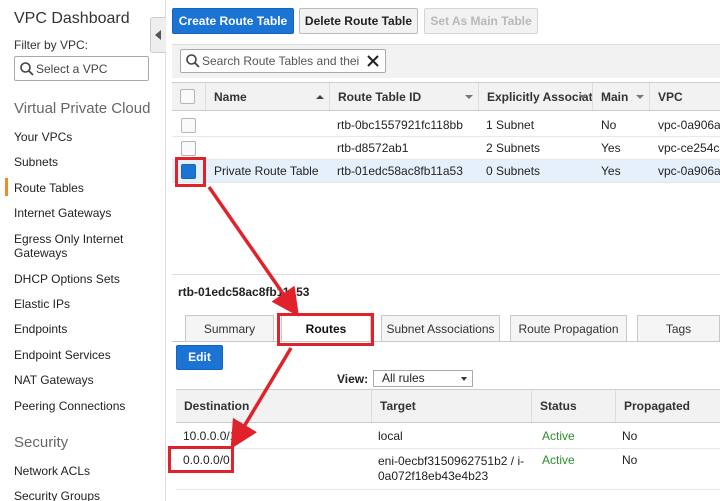 This screenshot has width=720, height=501. Describe the element at coordinates (667, 406) in the screenshot. I see `routes-column-propagated: Propagated` at that location.